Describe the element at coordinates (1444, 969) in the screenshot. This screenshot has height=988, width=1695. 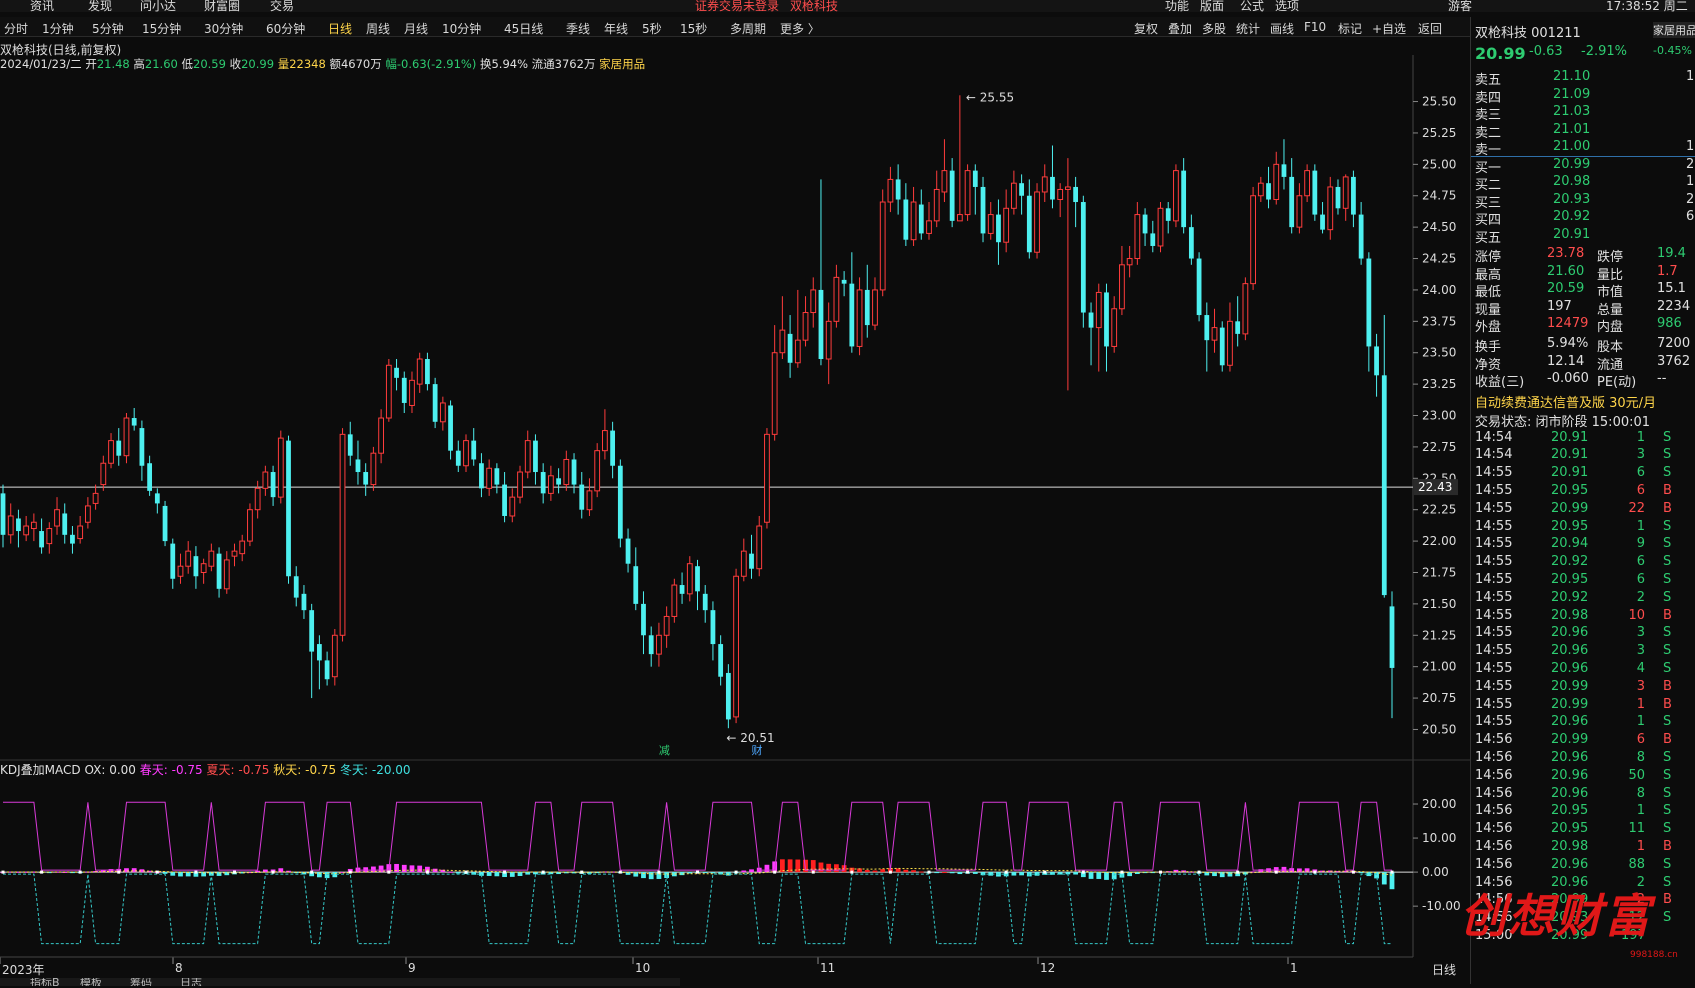
I see `period-indicator: 日线` at that location.